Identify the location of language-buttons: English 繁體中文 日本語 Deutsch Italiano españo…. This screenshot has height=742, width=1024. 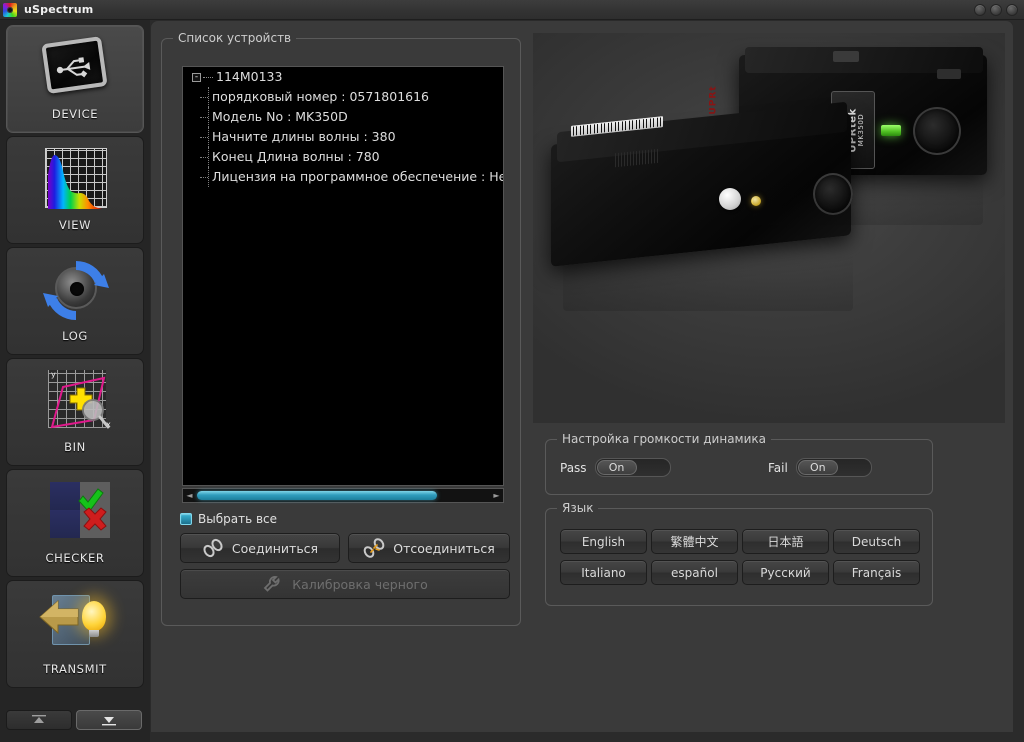
(740, 557).